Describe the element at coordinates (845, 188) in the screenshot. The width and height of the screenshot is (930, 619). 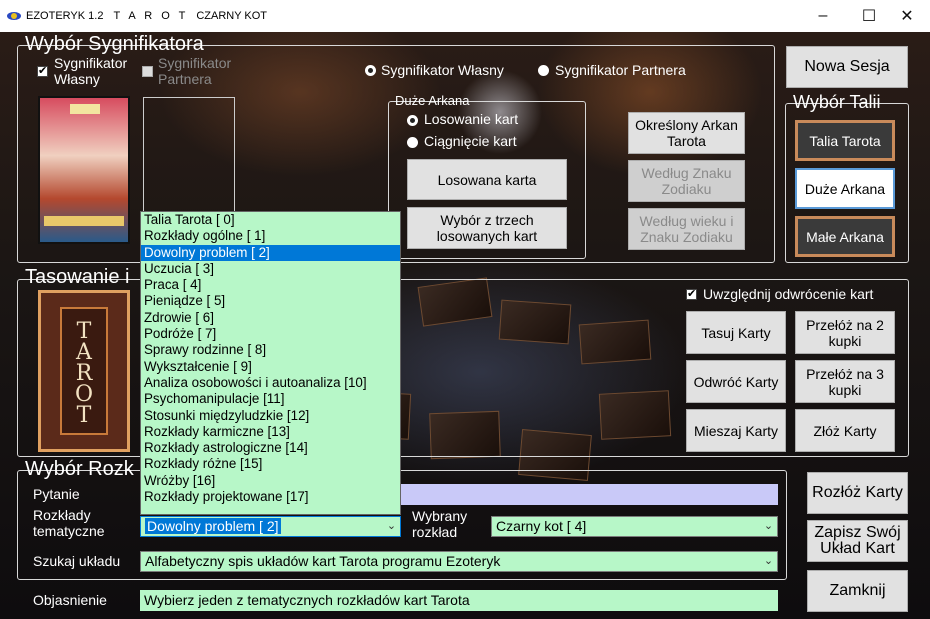
I see `major-arcana-deck-button: Duże Arkana` at that location.